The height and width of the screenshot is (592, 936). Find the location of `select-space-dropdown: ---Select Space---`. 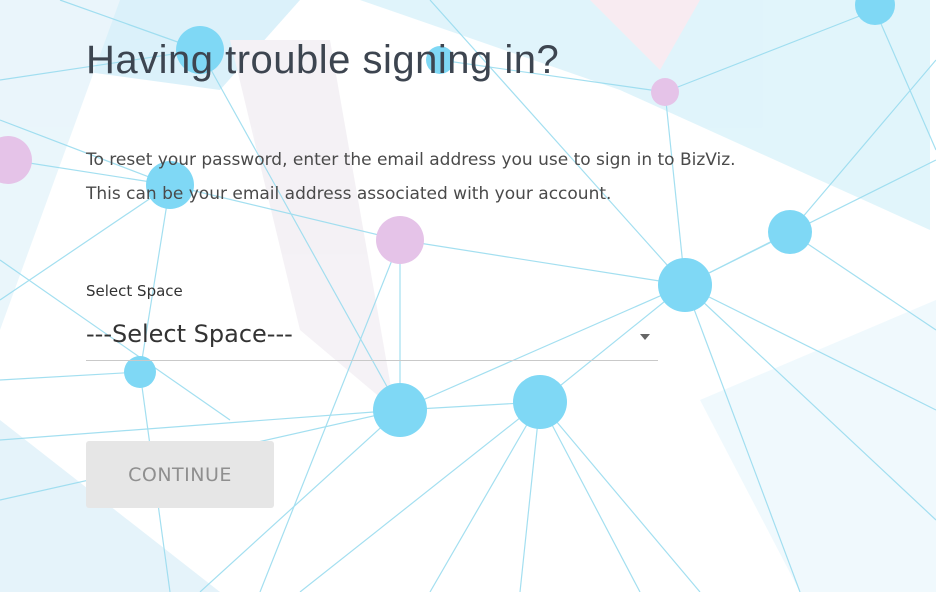

select-space-dropdown: ---Select Space--- is located at coordinates (372, 338).